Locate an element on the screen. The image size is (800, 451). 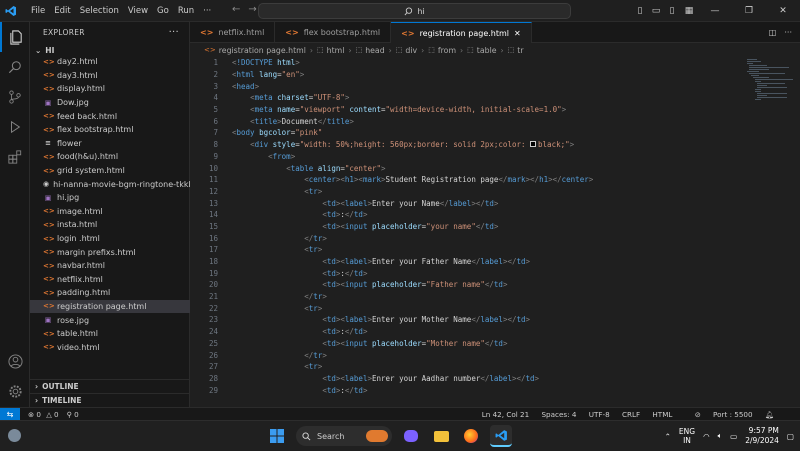
split-editor-icon: ◫ is located at coordinates (773, 32).